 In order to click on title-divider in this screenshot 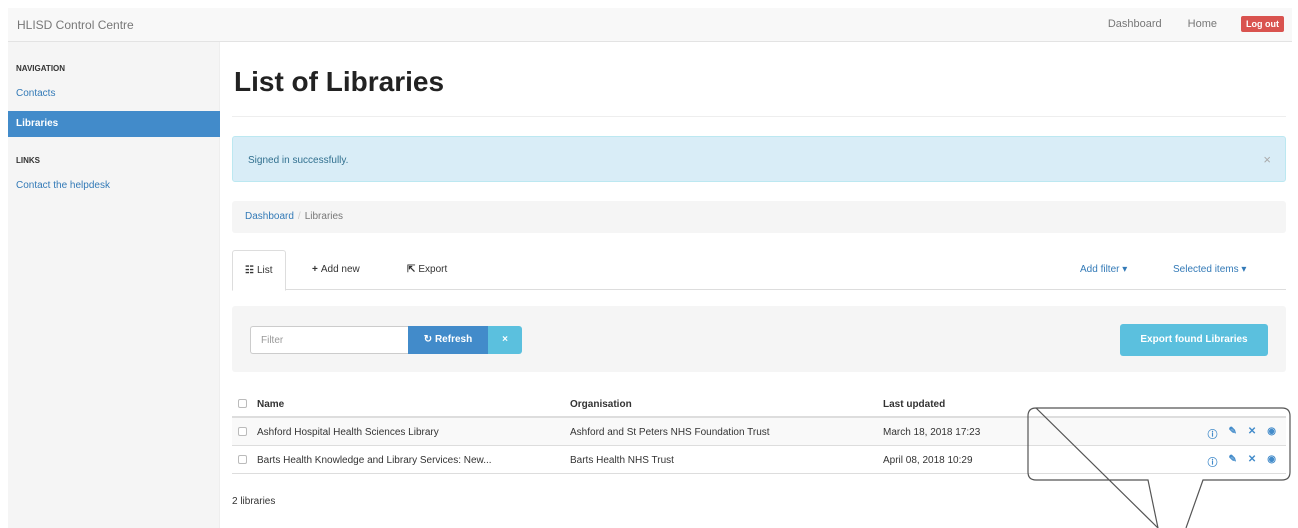, I will do `click(759, 116)`.